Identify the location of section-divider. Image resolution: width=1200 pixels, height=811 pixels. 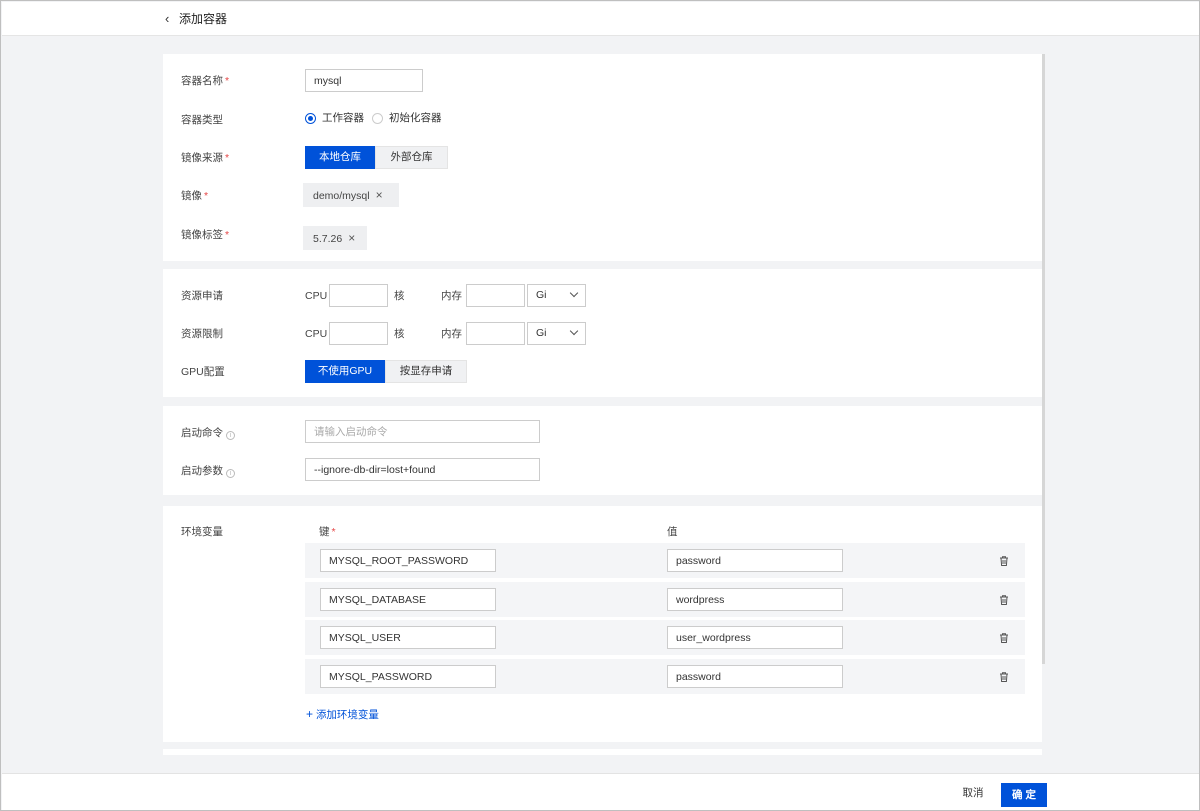
(602, 752).